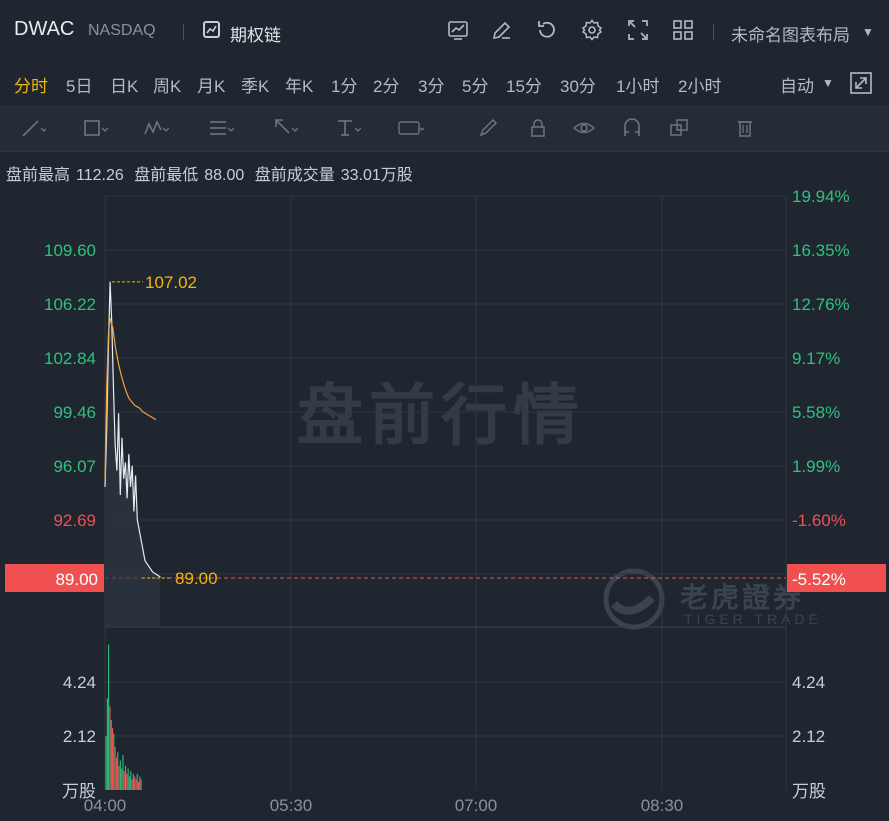 The height and width of the screenshot is (821, 889). What do you see at coordinates (285, 128) in the screenshot?
I see `arrow-tool-icon` at bounding box center [285, 128].